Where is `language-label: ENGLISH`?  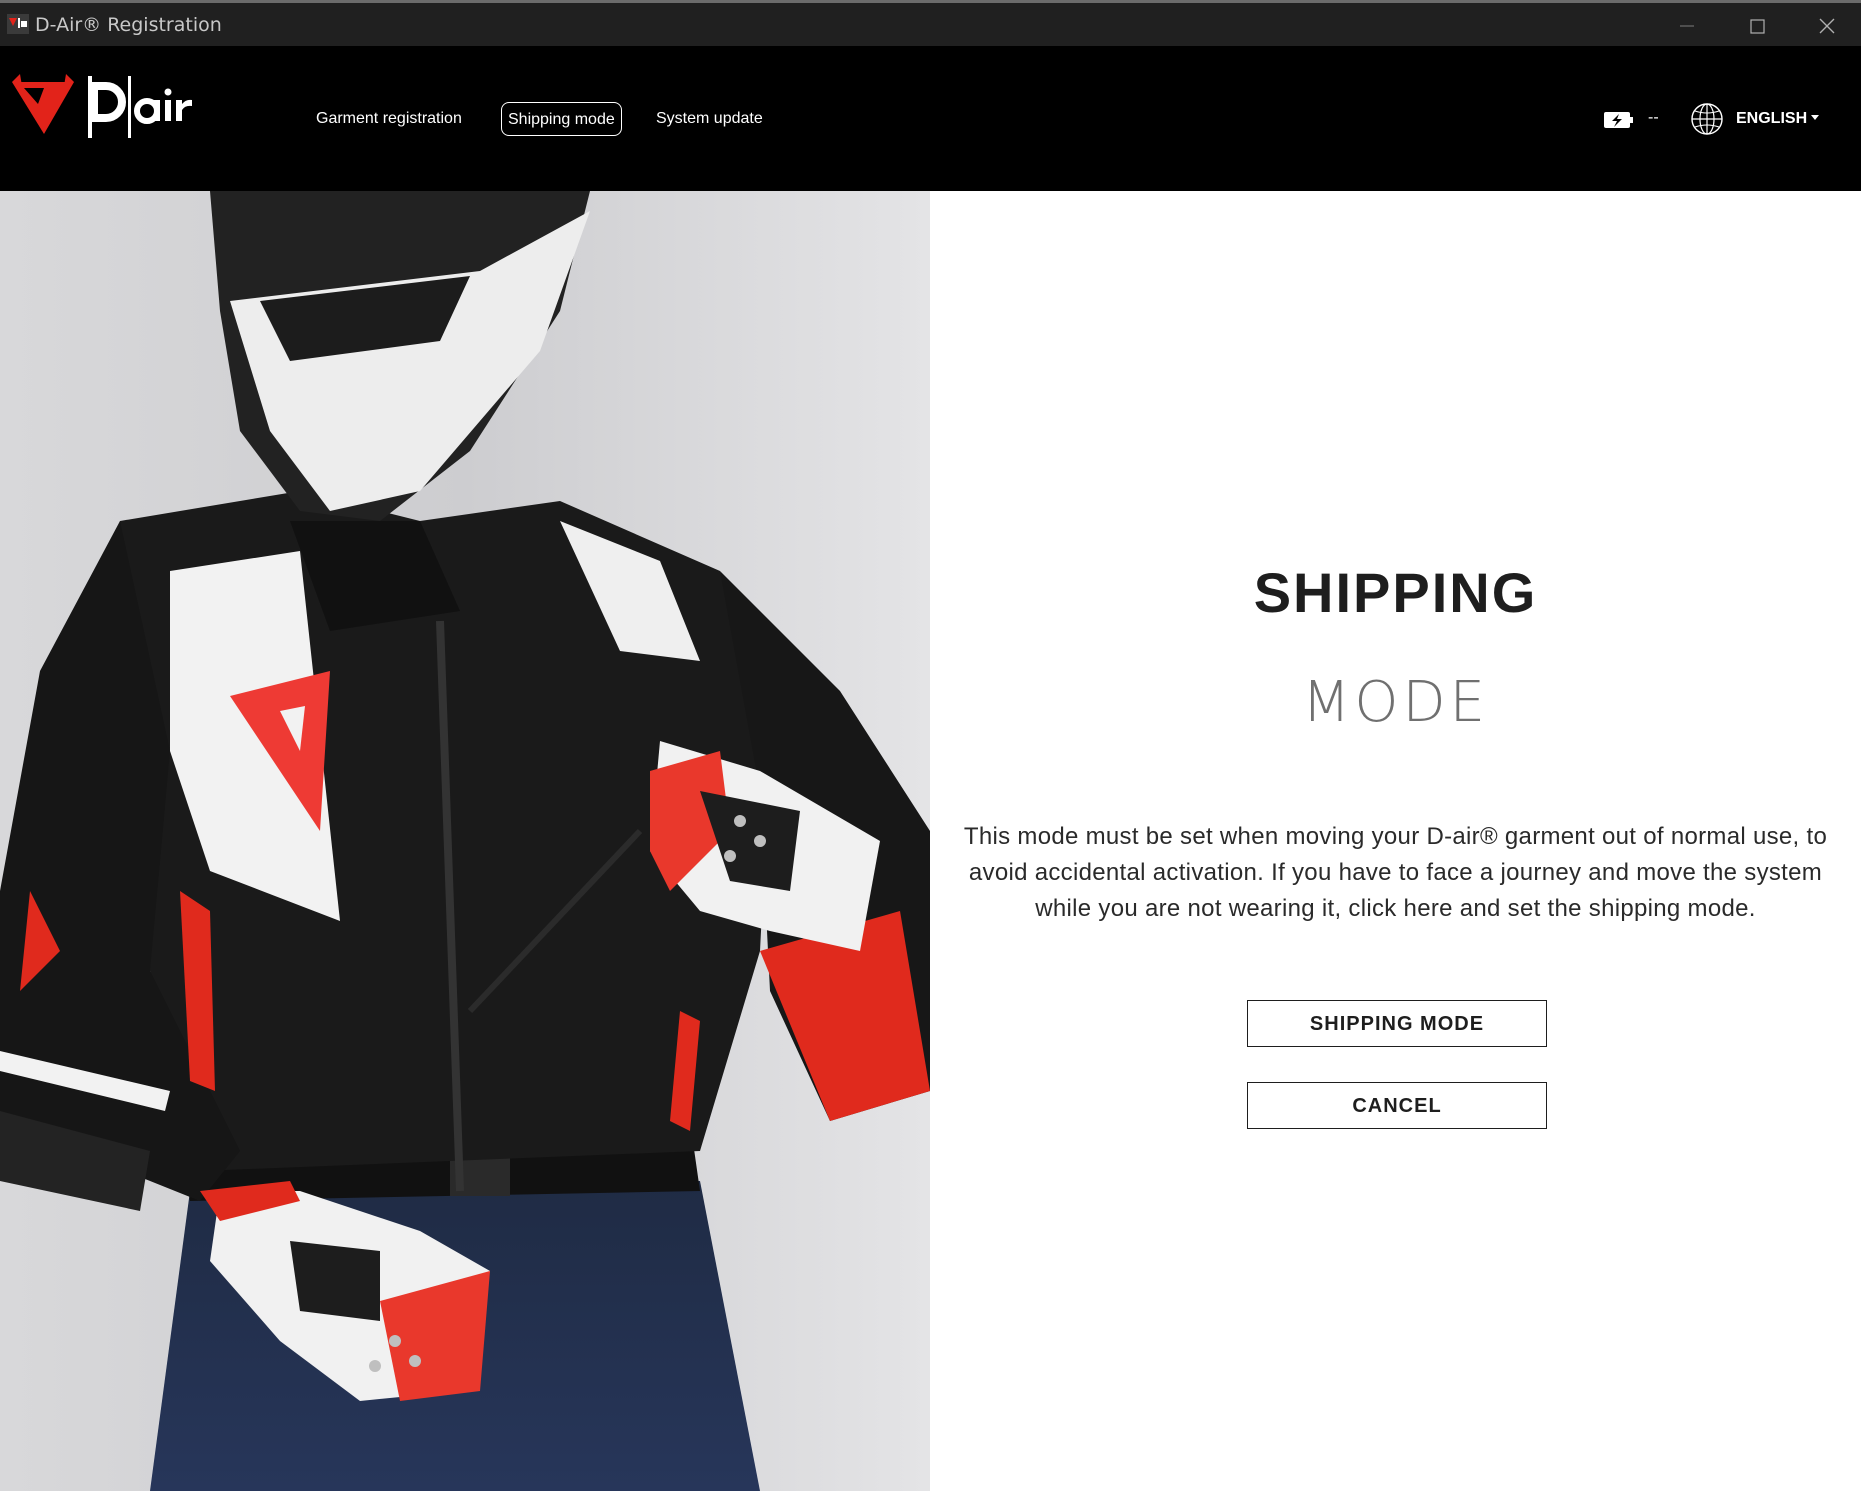 language-label: ENGLISH is located at coordinates (1772, 118).